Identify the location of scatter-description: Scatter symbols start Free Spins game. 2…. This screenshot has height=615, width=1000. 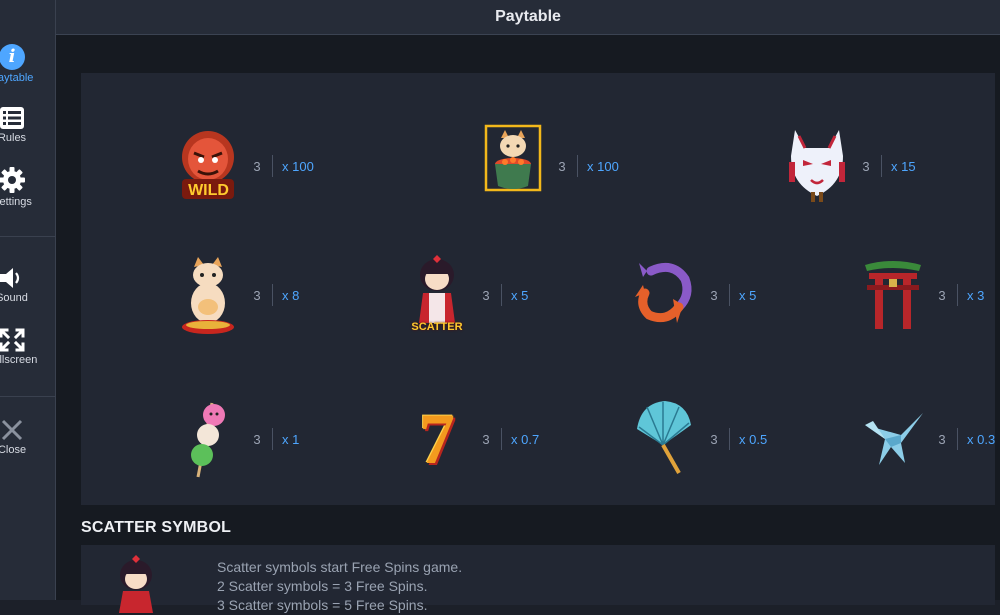
(339, 586).